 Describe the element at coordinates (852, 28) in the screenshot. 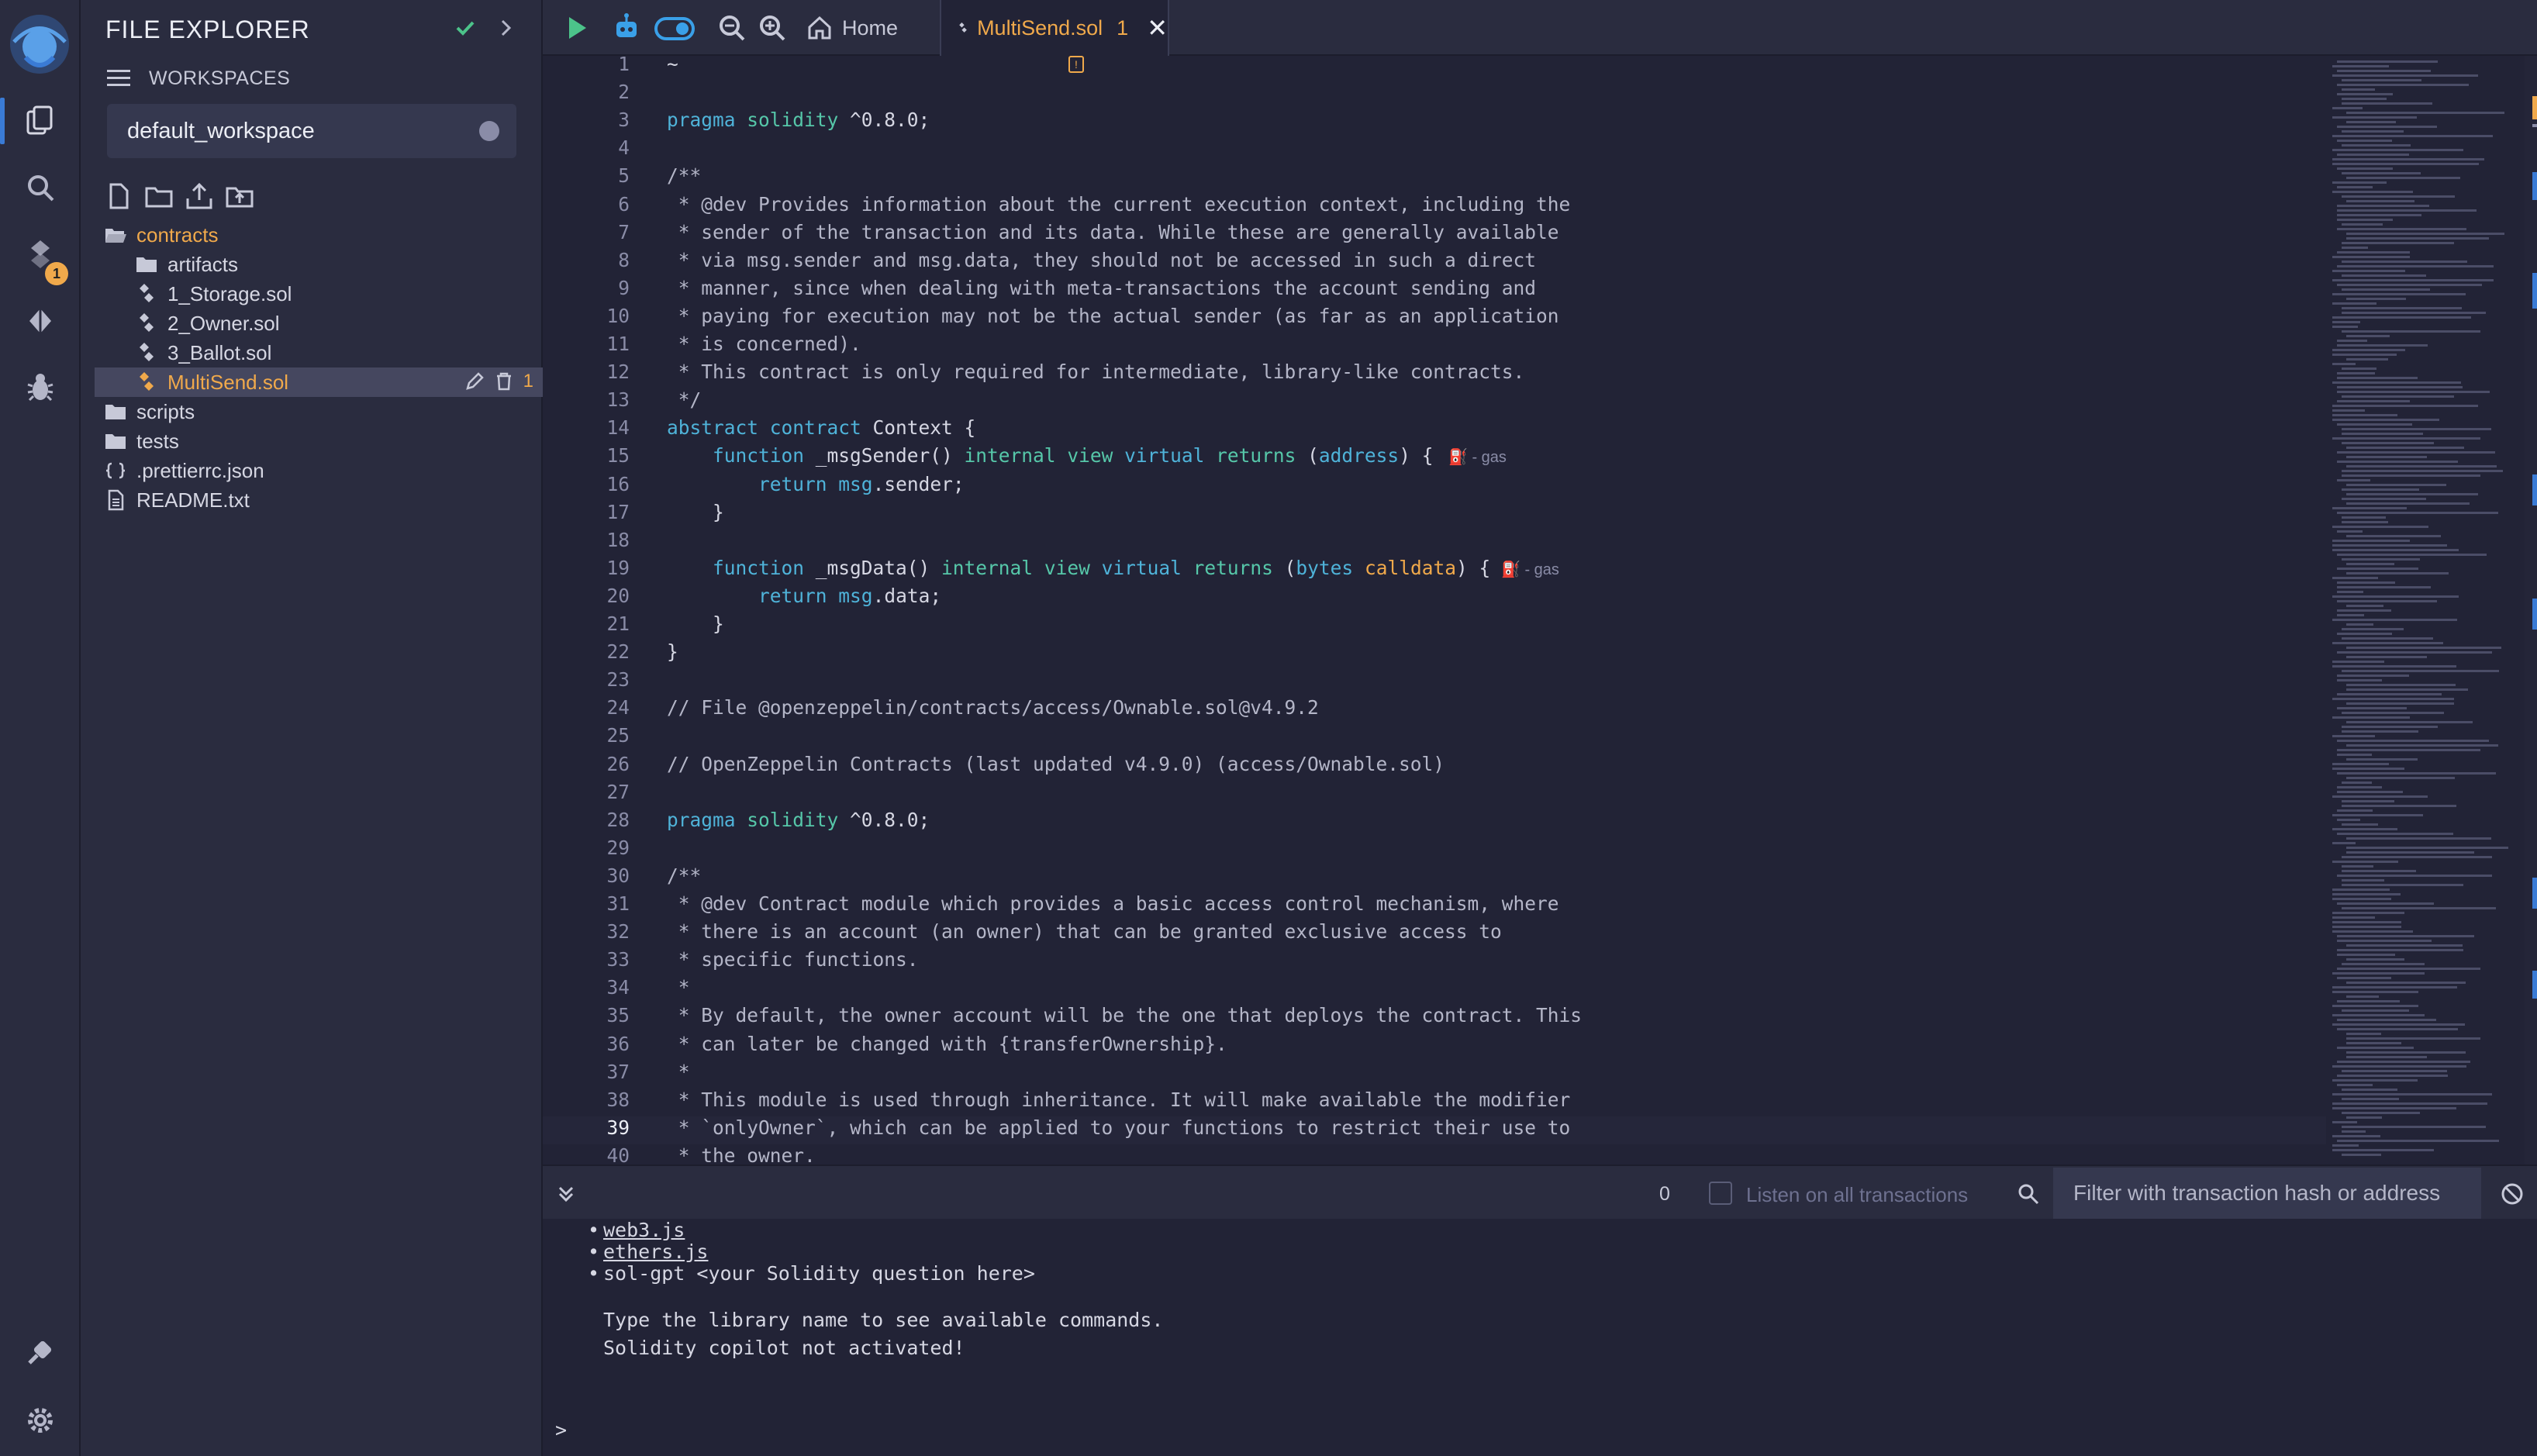

I see `tab-home: Home` at that location.